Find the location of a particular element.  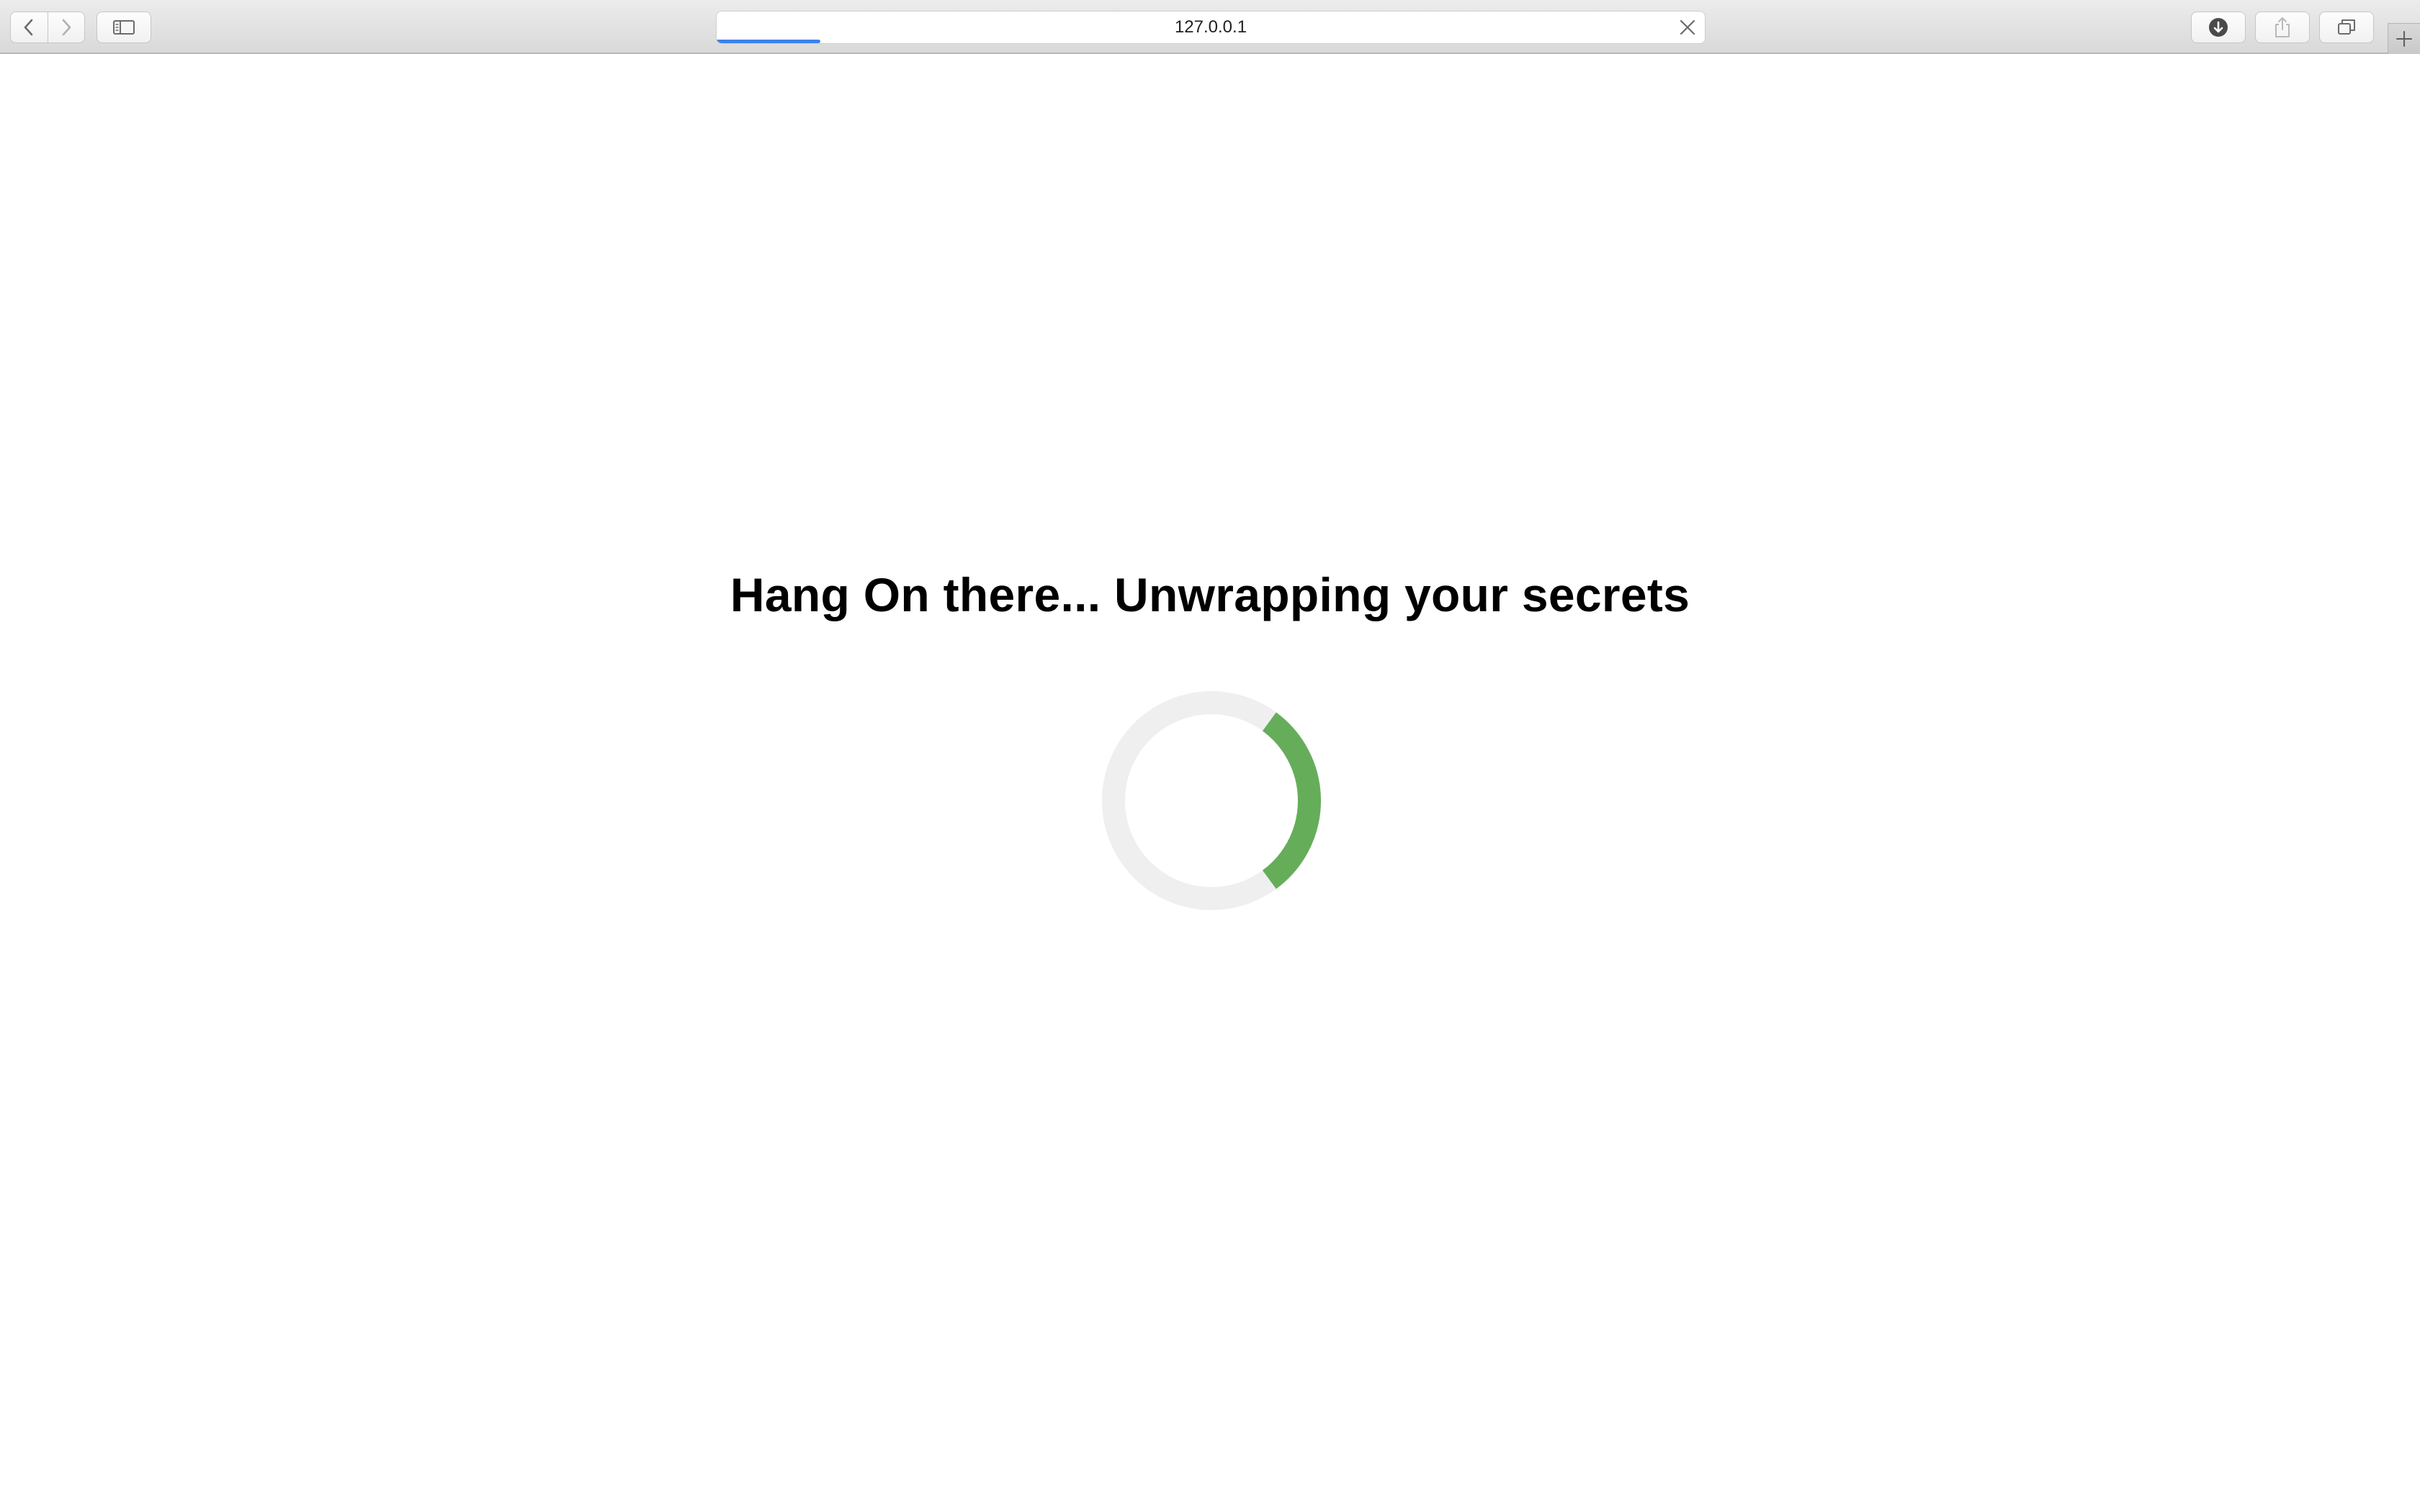

plus-icon is located at coordinates (2404, 39).